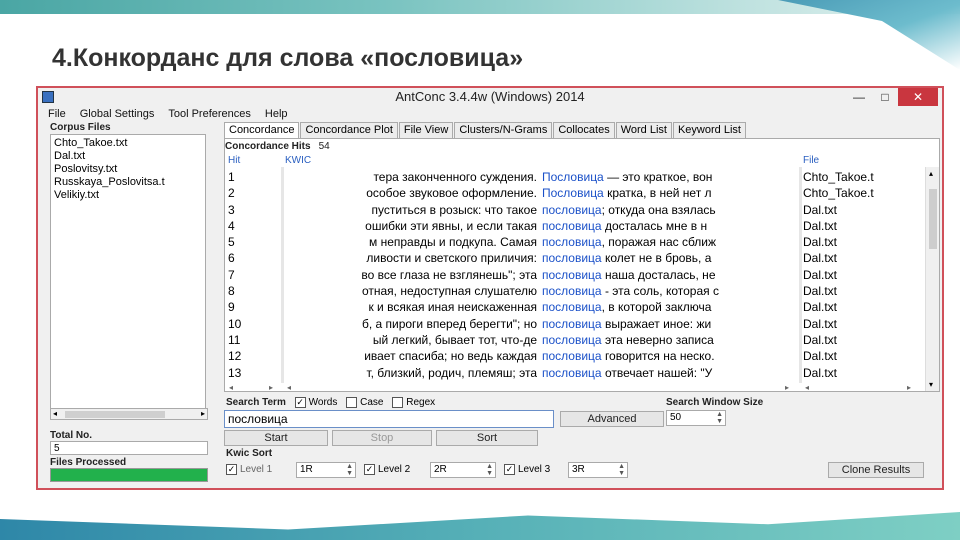 The image size is (960, 540). I want to click on menu-global-settings: Global Settings, so click(117, 114).